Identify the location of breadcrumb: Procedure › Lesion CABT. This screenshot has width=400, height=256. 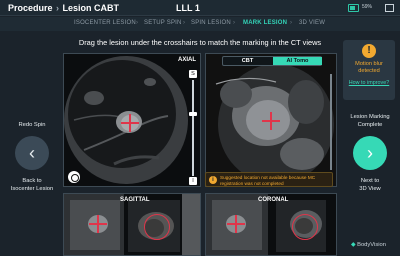
(63, 8).